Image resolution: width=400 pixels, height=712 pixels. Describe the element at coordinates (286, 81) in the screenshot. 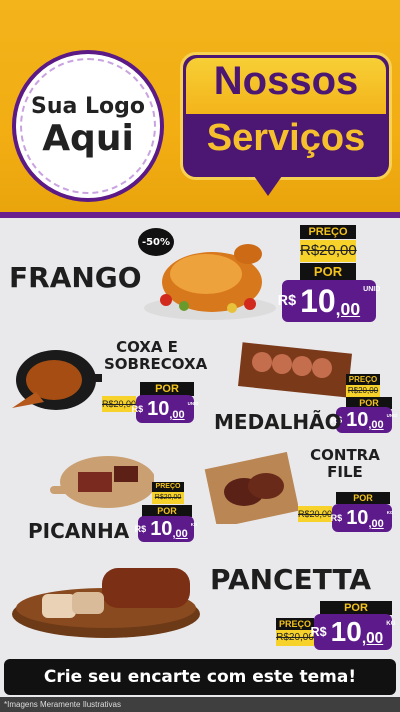

I see `title-line1: Nossos` at that location.